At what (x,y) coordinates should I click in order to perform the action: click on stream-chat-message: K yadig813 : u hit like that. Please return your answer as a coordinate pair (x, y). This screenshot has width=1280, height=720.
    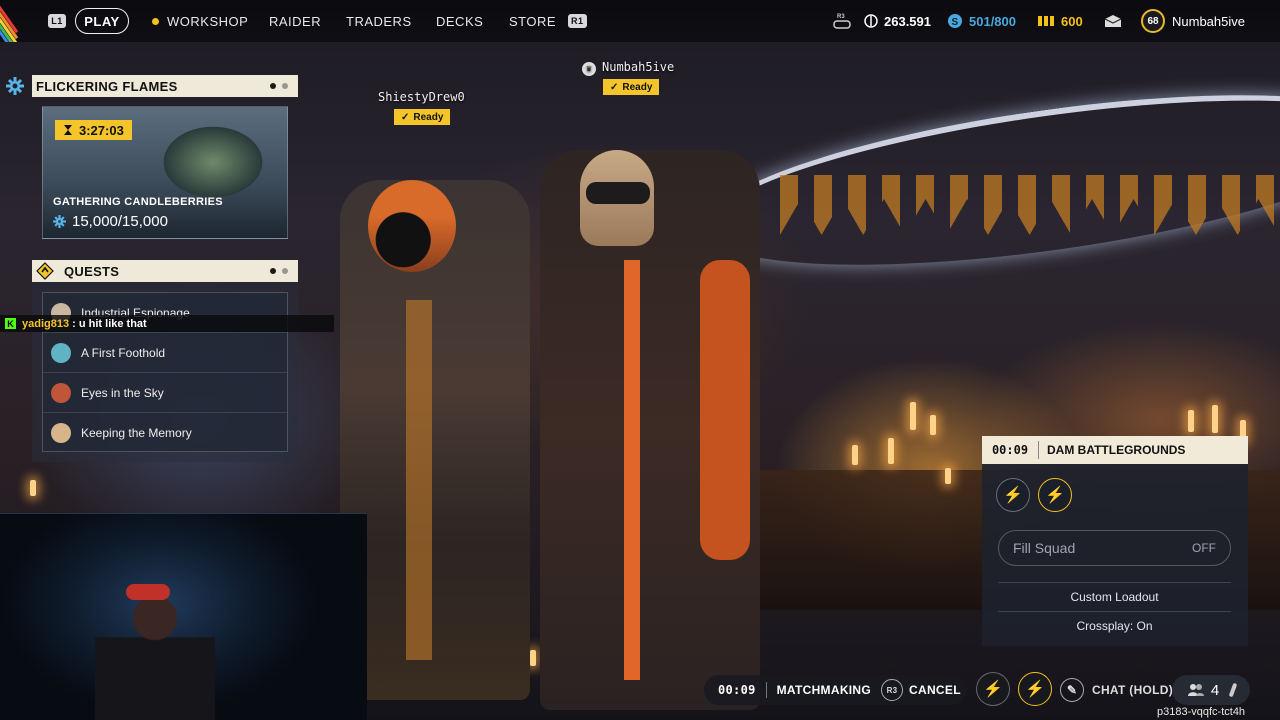
    Looking at the image, I should click on (167, 323).